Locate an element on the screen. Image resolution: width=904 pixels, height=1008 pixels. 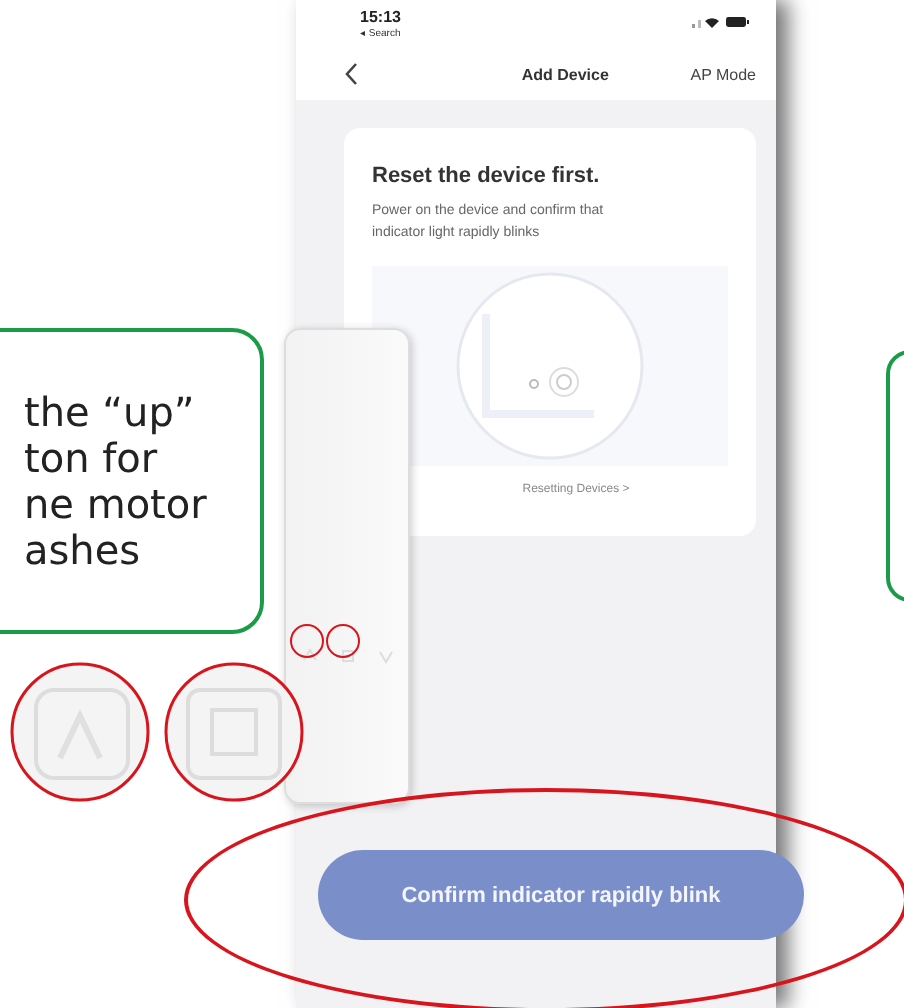
card-title: Reset the device first. is located at coordinates (487, 176).